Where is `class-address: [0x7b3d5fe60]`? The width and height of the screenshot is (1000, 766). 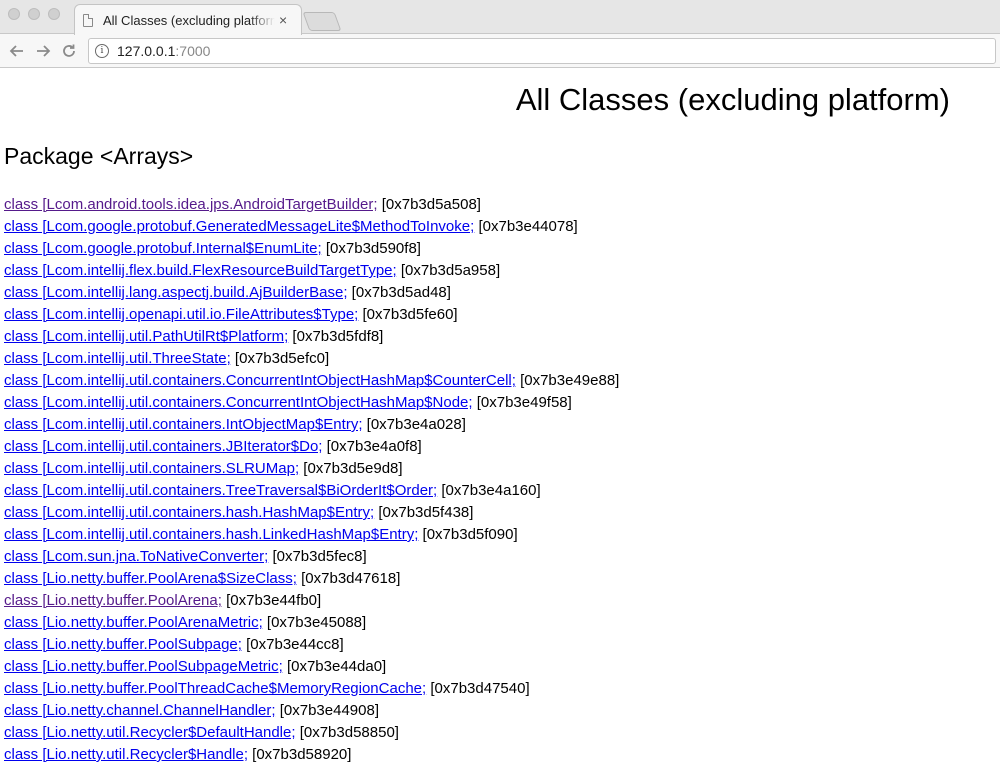
class-address: [0x7b3d5fe60] is located at coordinates (408, 314).